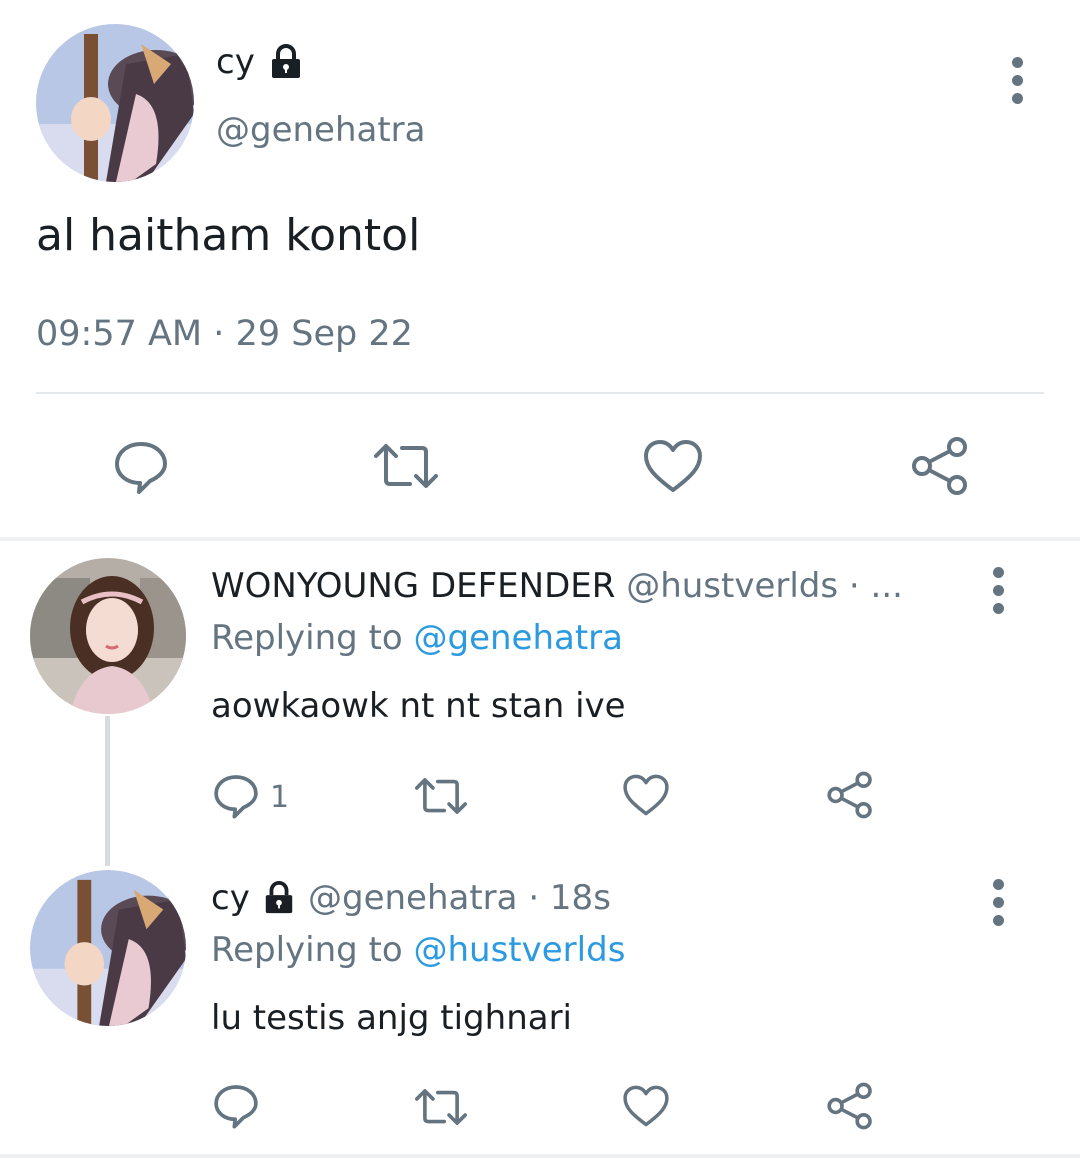 The width and height of the screenshot is (1080, 1158). What do you see at coordinates (115, 103) in the screenshot?
I see `avatar-main` at bounding box center [115, 103].